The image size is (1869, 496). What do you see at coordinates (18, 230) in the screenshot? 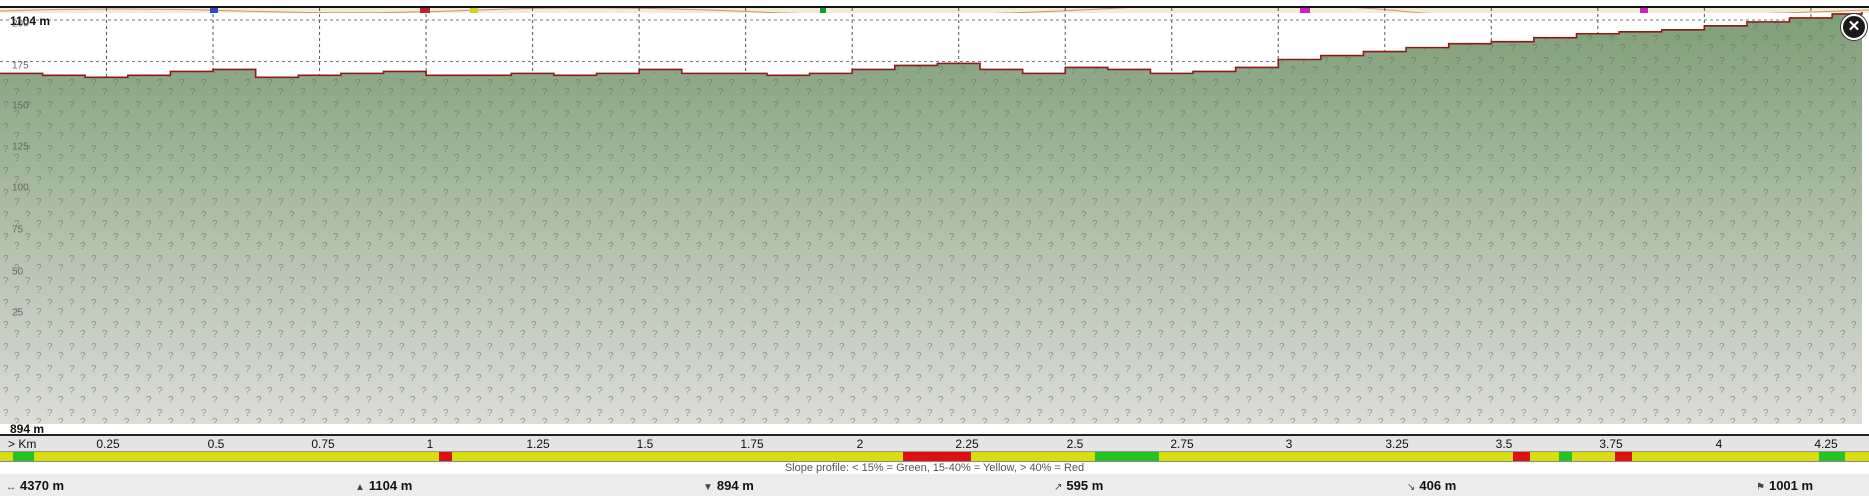
I see `y-tick-label: 75` at bounding box center [18, 230].